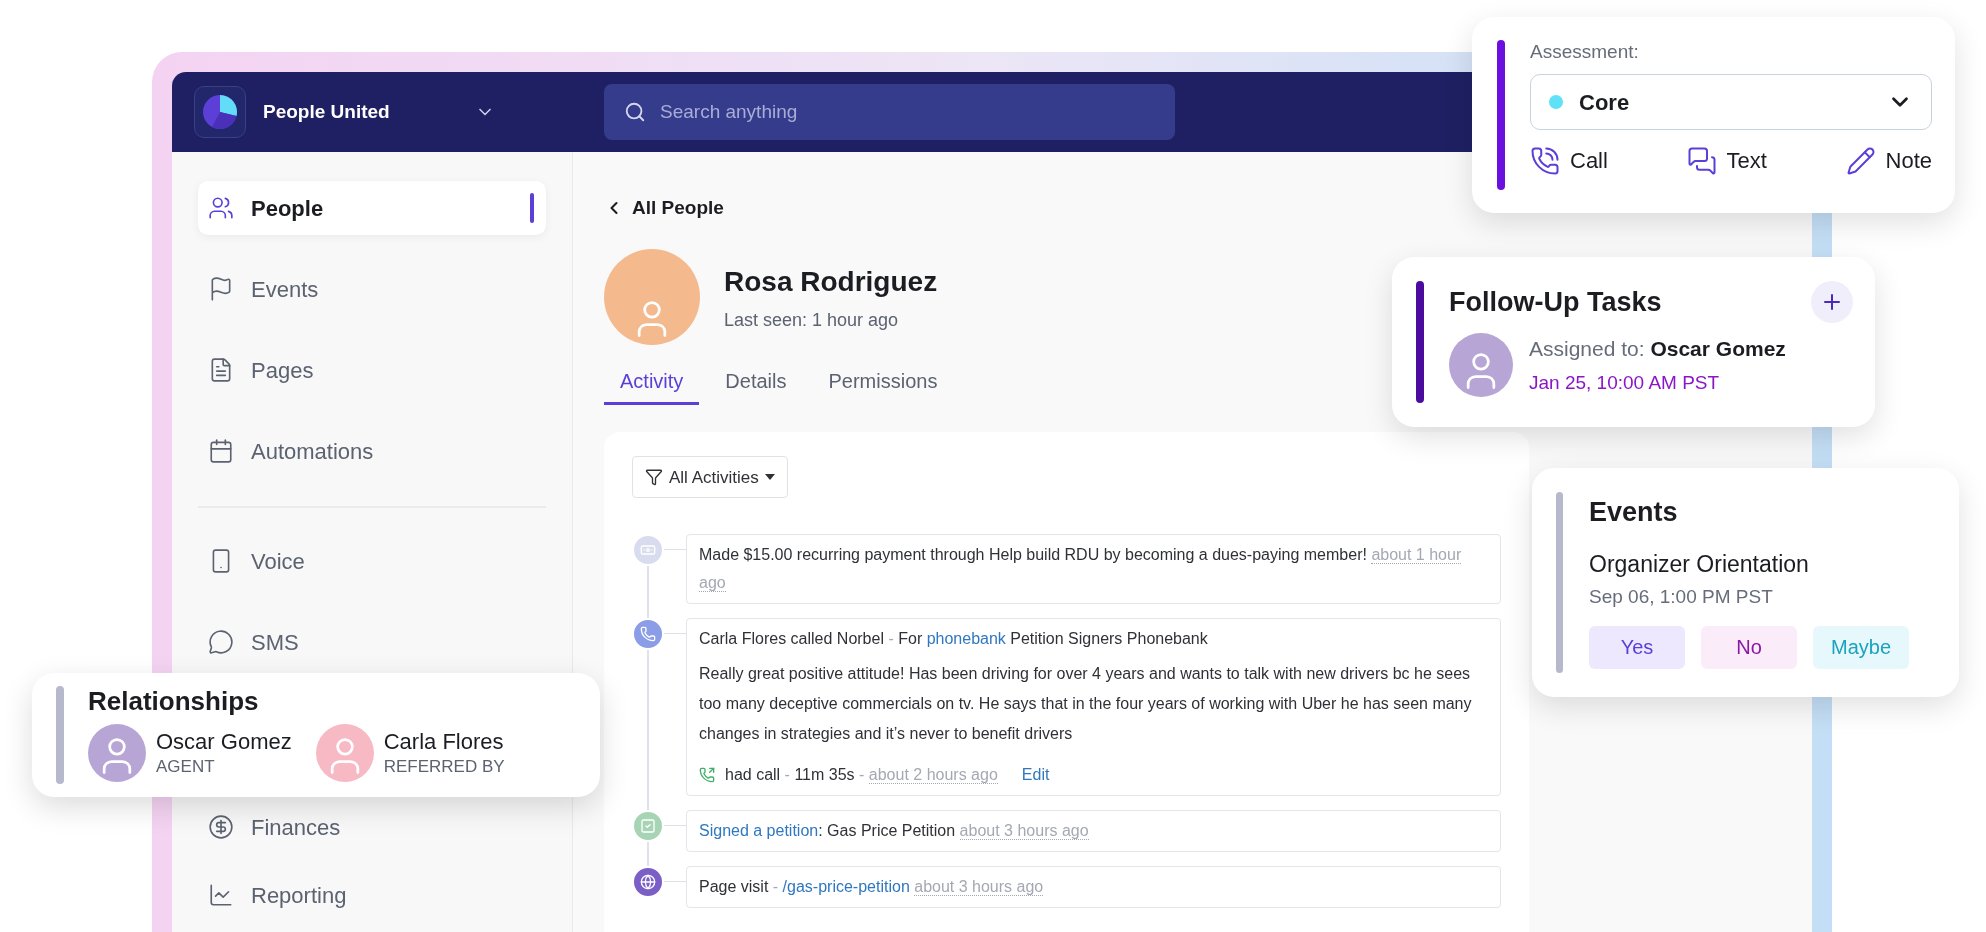 This screenshot has height=932, width=1986. I want to click on due-date: Jan 25, 10:00 AM PST, so click(1625, 382).